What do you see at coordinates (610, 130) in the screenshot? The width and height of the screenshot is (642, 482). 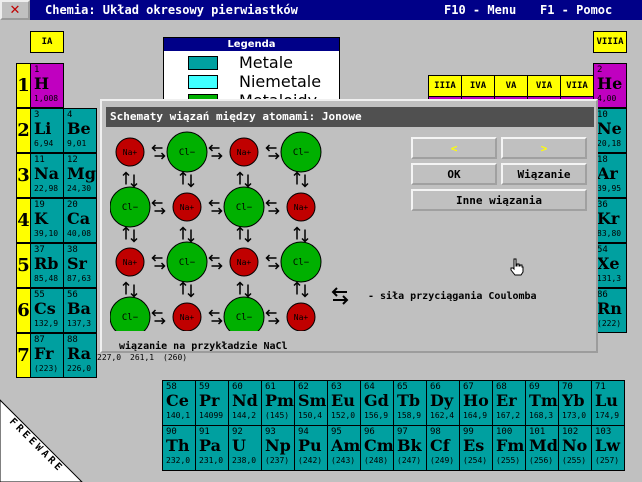 I see `element-cell: 10 Ne 20,18` at bounding box center [610, 130].